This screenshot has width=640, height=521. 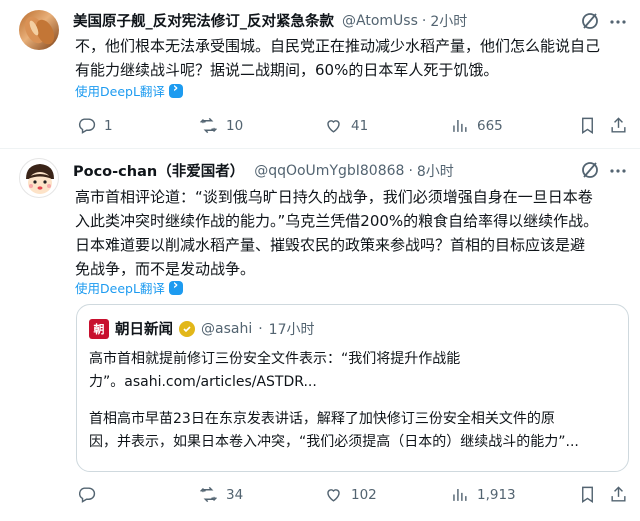 I want to click on views-button: 1,913, so click(x=483, y=494).